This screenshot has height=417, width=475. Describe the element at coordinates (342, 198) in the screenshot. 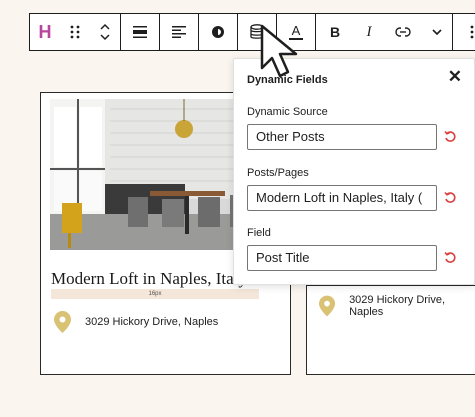

I see `posts-pages-select: Modern Loft in Naples, Italy (` at that location.